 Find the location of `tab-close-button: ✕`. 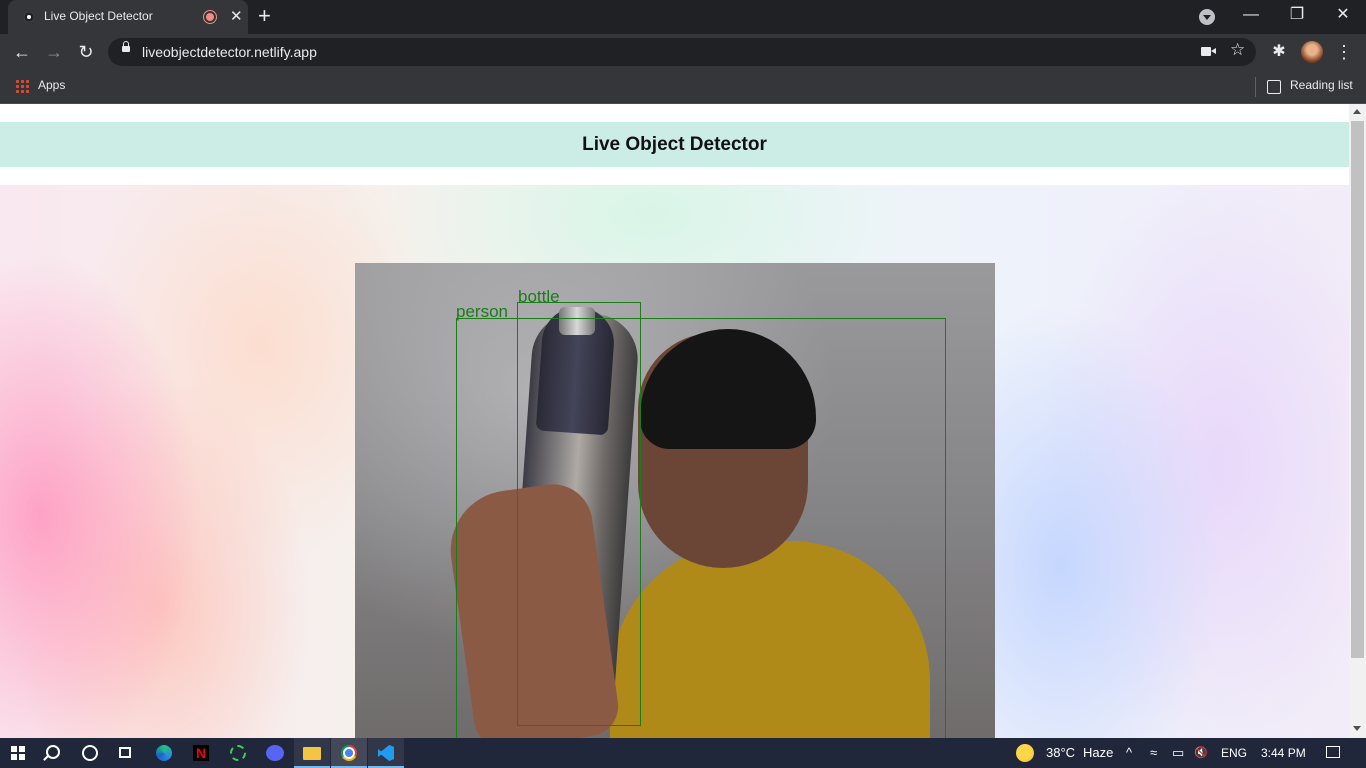

tab-close-button: ✕ is located at coordinates (236, 17).